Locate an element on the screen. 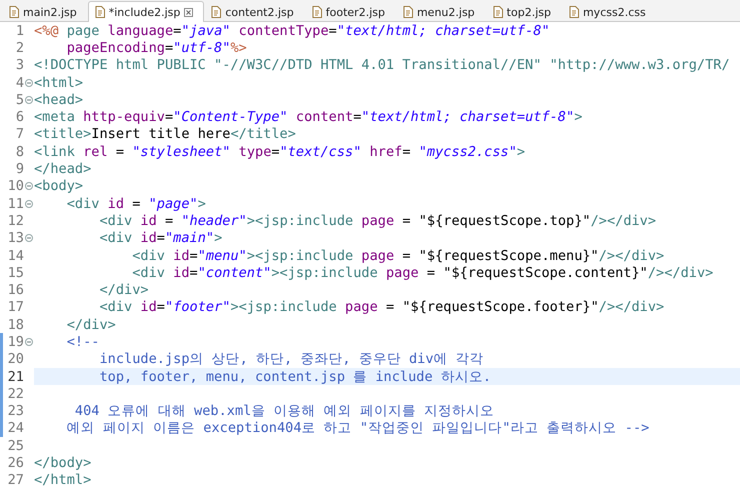 This screenshot has width=740, height=495. tab-label: mycss2.css is located at coordinates (614, 12).